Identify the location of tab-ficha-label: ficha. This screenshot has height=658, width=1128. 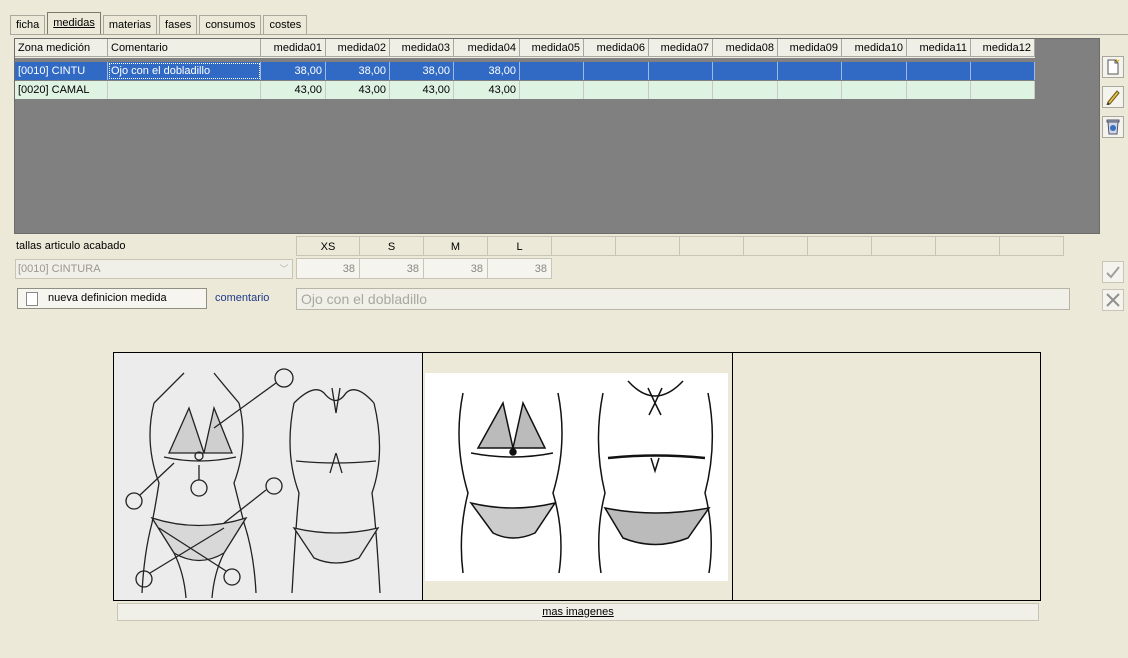
(28, 25).